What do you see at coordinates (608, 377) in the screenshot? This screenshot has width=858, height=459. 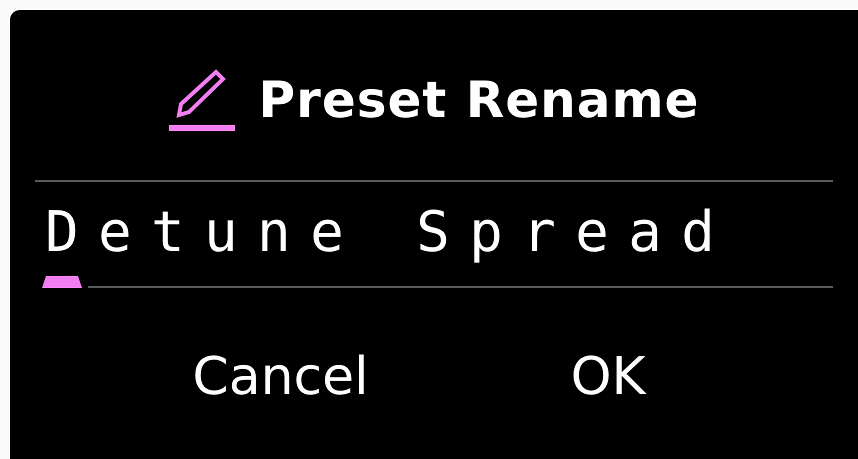 I see `ok-button: OK` at bounding box center [608, 377].